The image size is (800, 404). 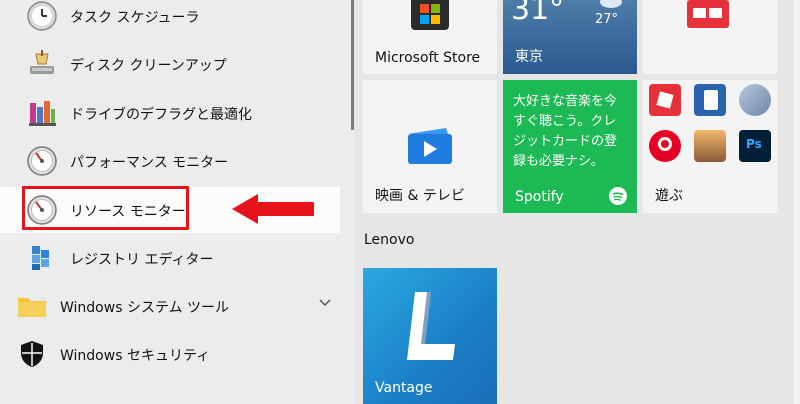 I want to click on section-header-lenovo: Lenovo, so click(x=389, y=240).